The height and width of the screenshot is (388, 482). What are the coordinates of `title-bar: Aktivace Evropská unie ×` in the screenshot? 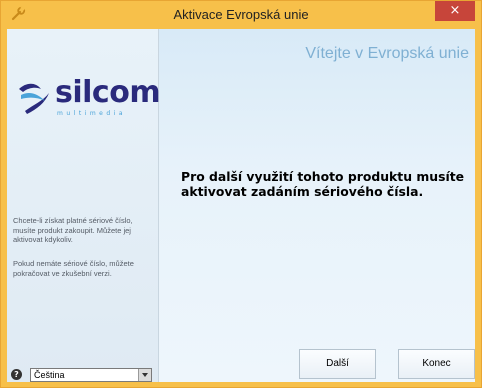 It's located at (241, 15).